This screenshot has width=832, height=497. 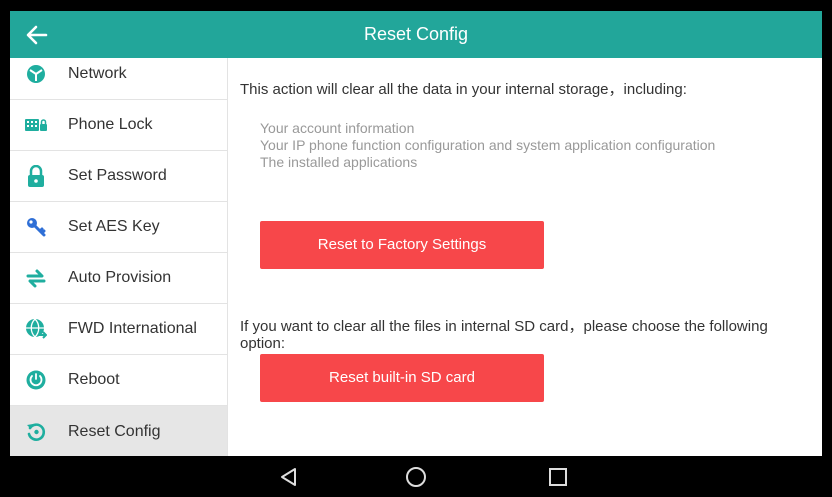 I want to click on sidebar-item-phone-lock: Phone Lock, so click(x=118, y=125).